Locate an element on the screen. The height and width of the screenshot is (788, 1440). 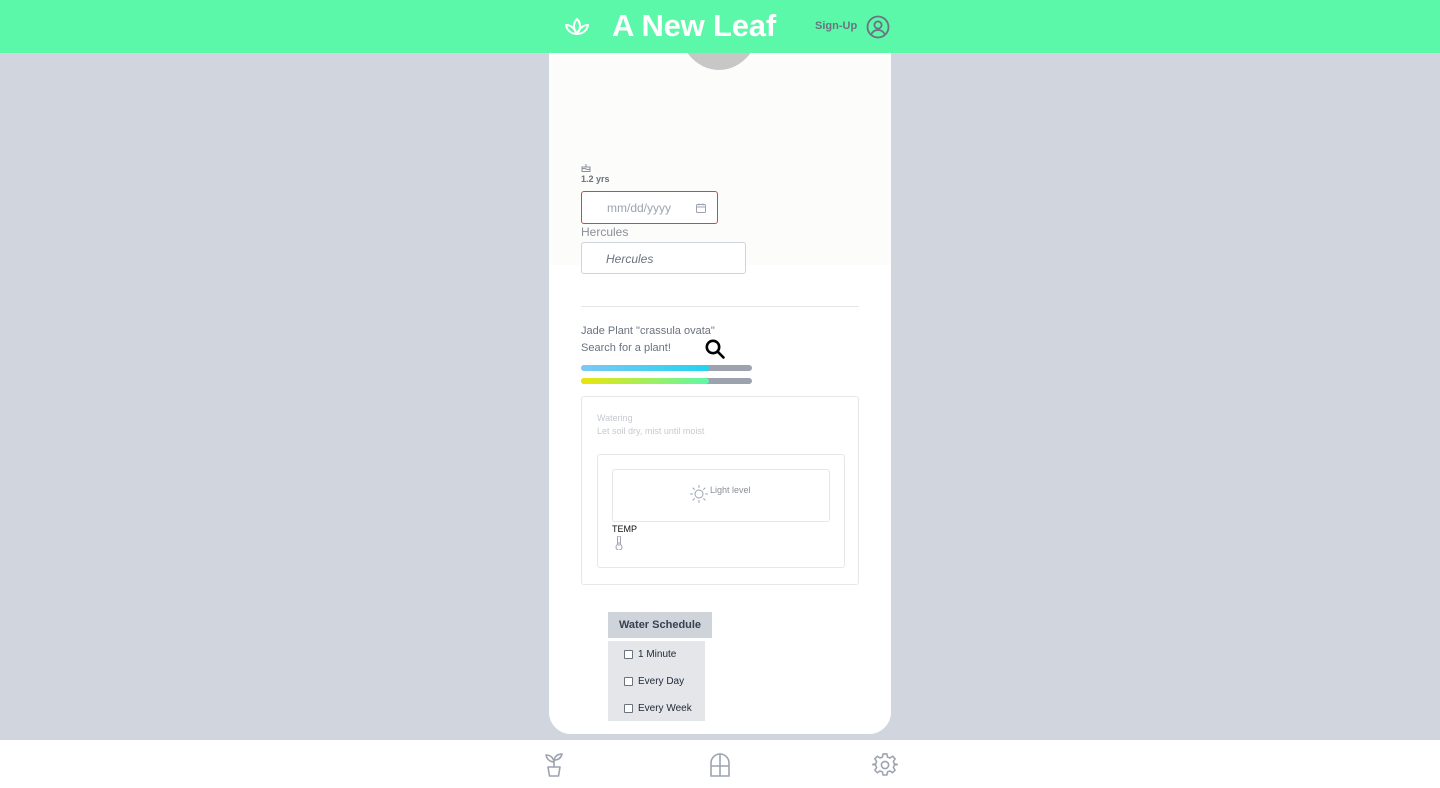
signup-link: Sign-Up is located at coordinates (836, 26).